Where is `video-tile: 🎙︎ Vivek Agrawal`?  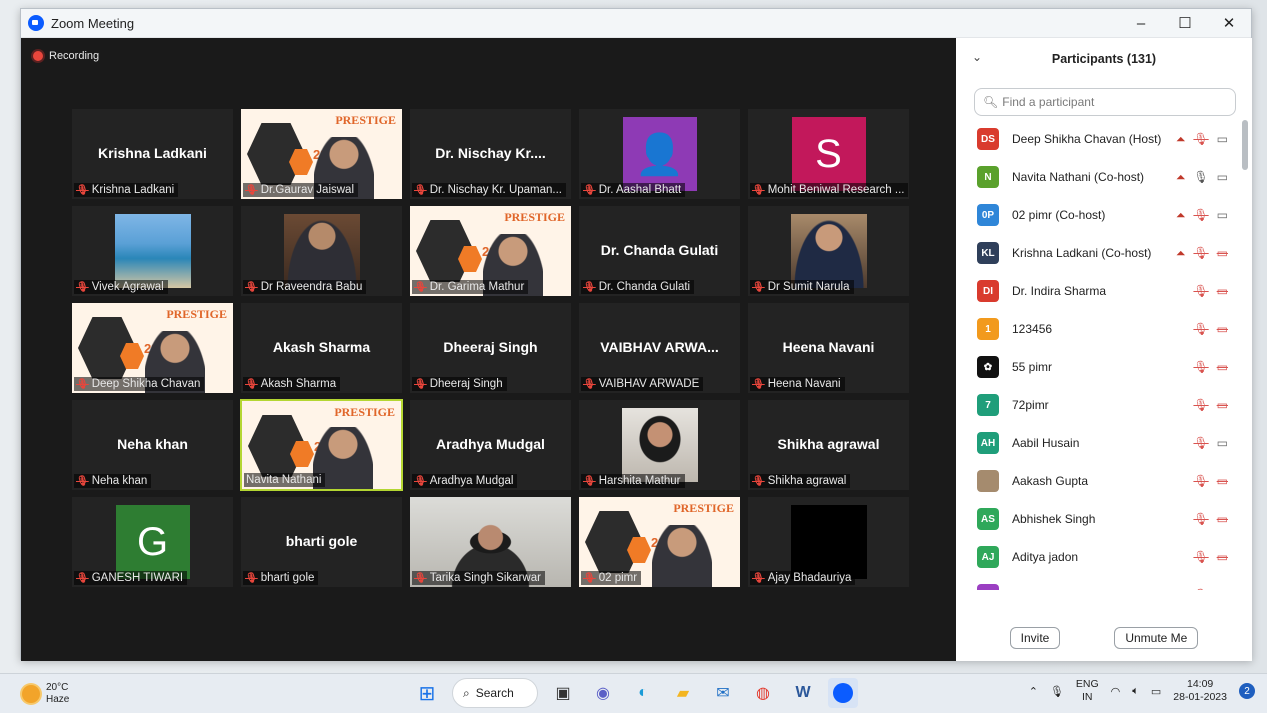 video-tile: 🎙︎ Vivek Agrawal is located at coordinates (152, 251).